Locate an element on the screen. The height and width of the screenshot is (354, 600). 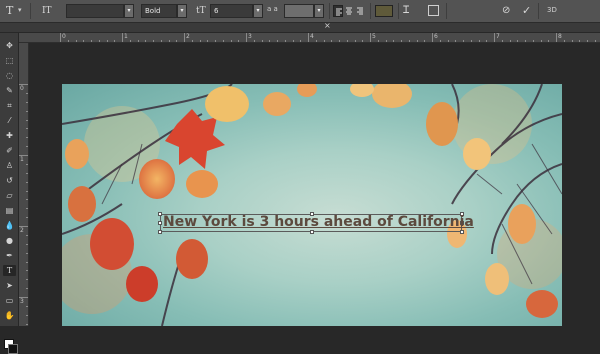
eyedropper-tool-icon: ⁄ is located at coordinates (9, 120).